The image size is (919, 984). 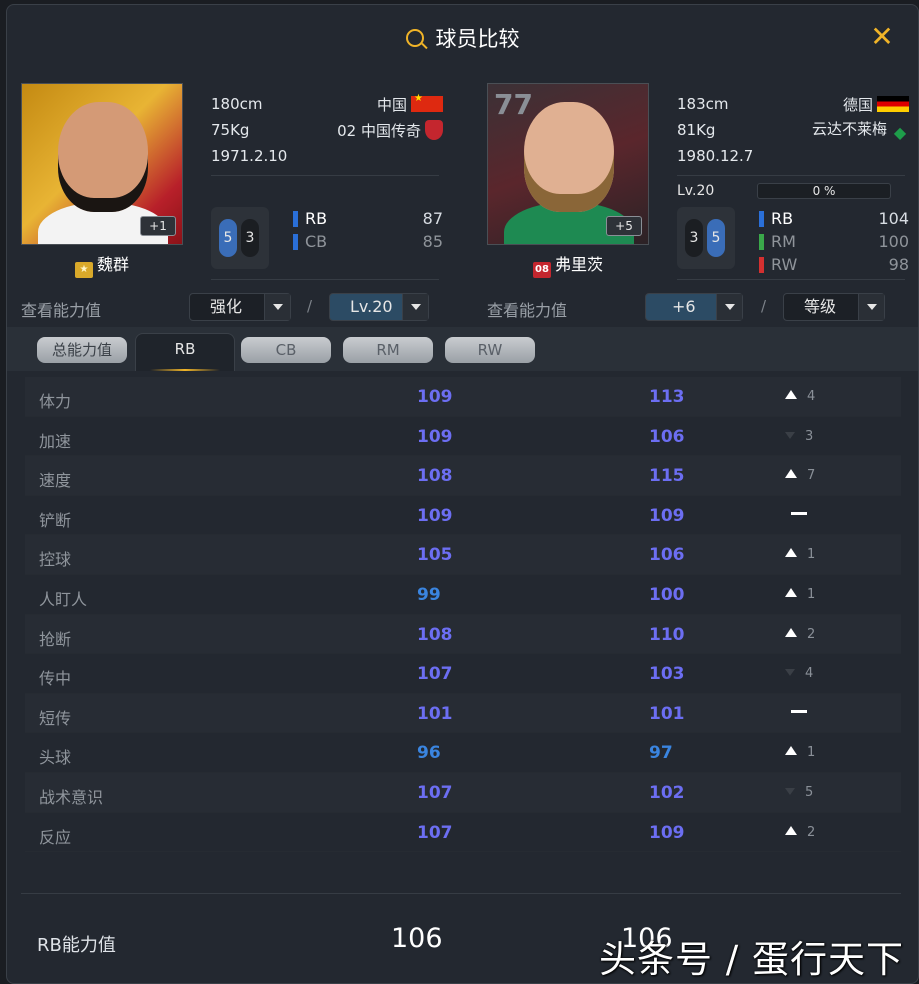 What do you see at coordinates (237, 104) in the screenshot?
I see `player1-height: 180cm` at bounding box center [237, 104].